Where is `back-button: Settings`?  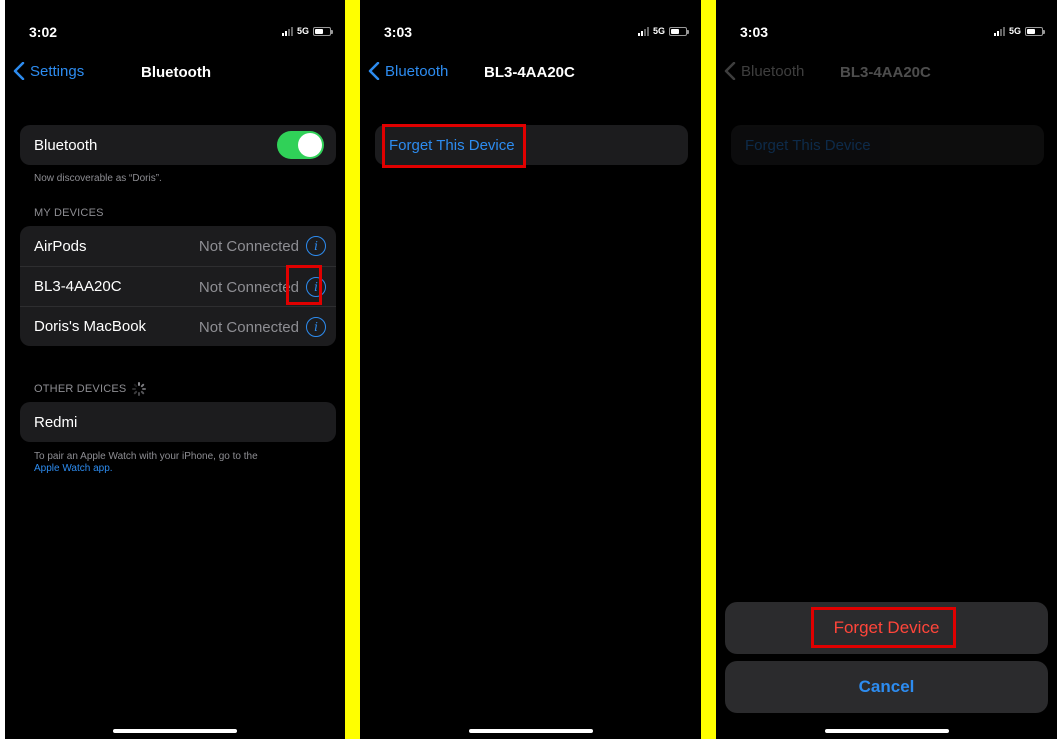 back-button: Settings is located at coordinates (48, 71).